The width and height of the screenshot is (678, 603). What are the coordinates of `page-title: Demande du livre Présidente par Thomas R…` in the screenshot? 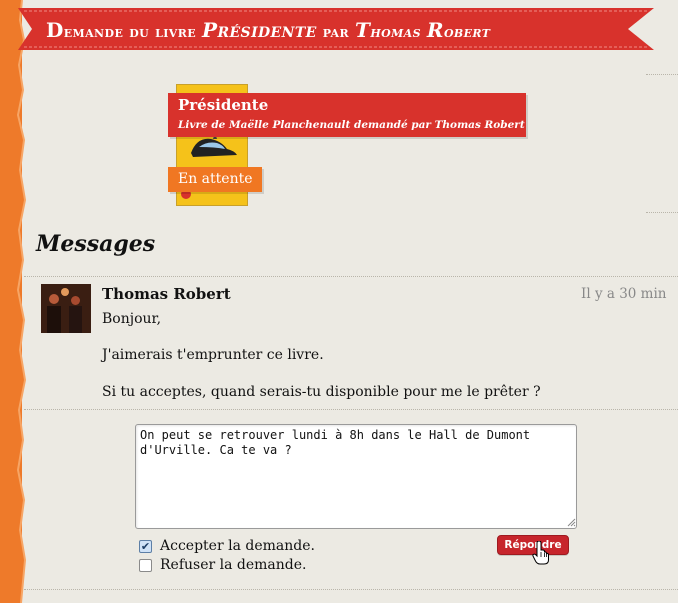 It's located at (268, 30).